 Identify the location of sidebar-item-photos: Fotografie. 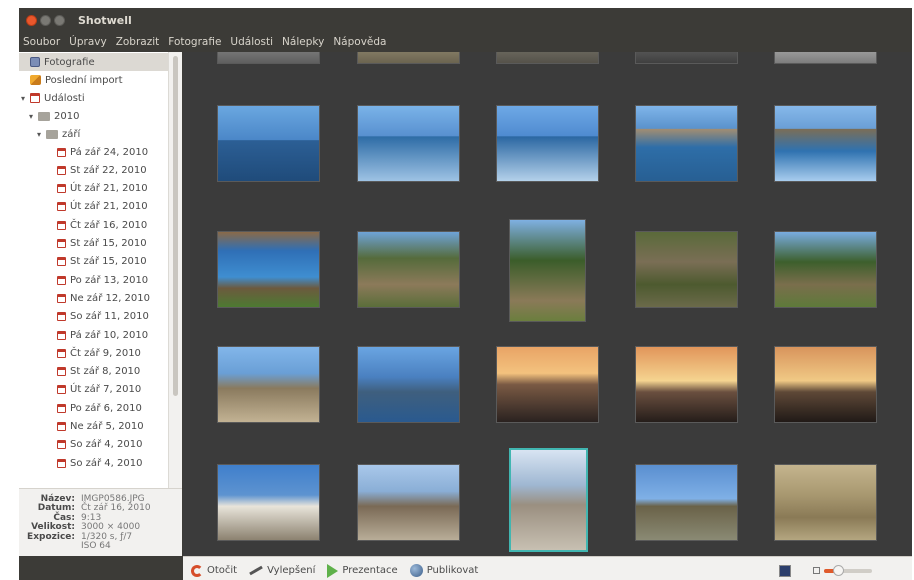
(93, 62).